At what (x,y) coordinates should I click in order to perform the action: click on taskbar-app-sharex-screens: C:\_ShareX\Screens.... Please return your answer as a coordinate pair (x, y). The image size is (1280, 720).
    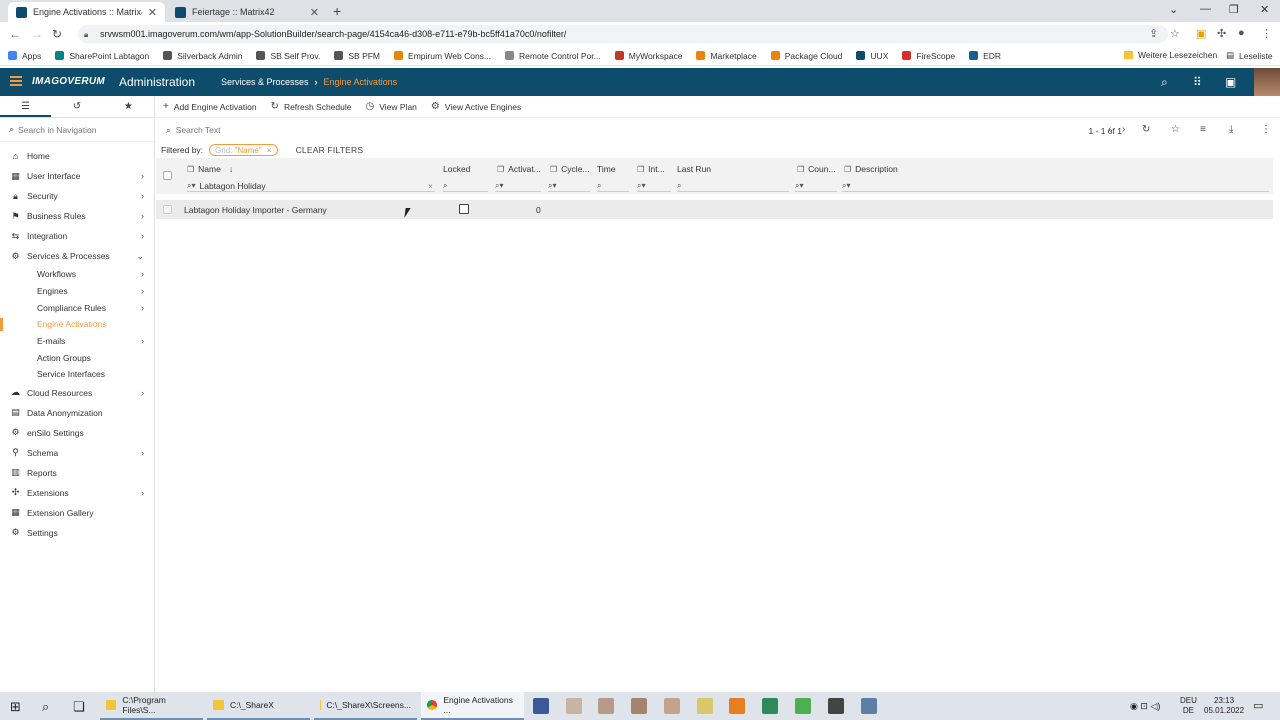
    Looking at the image, I should click on (365, 706).